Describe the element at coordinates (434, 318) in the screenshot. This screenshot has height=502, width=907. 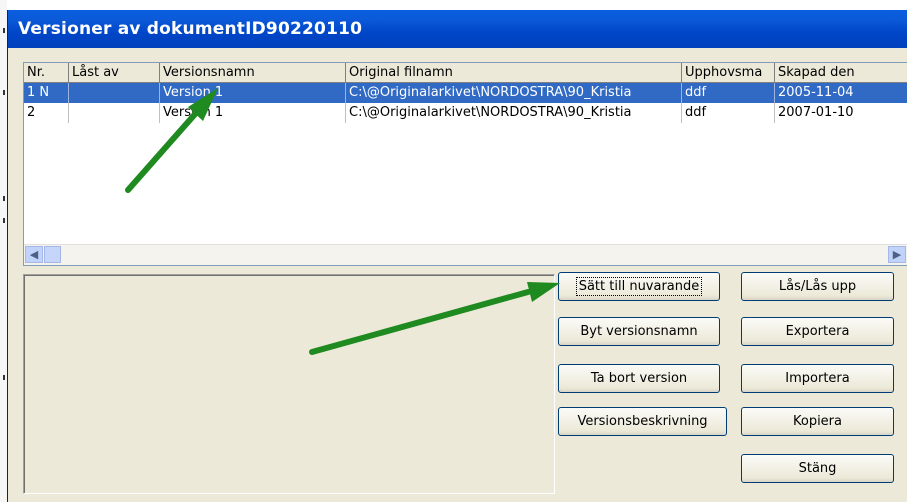
I see `arrow-to-set-current-button` at that location.